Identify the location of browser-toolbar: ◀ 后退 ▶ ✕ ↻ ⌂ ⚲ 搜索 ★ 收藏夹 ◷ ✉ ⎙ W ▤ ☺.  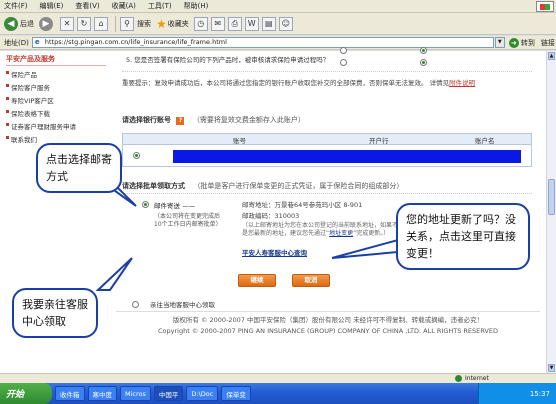
(278, 24).